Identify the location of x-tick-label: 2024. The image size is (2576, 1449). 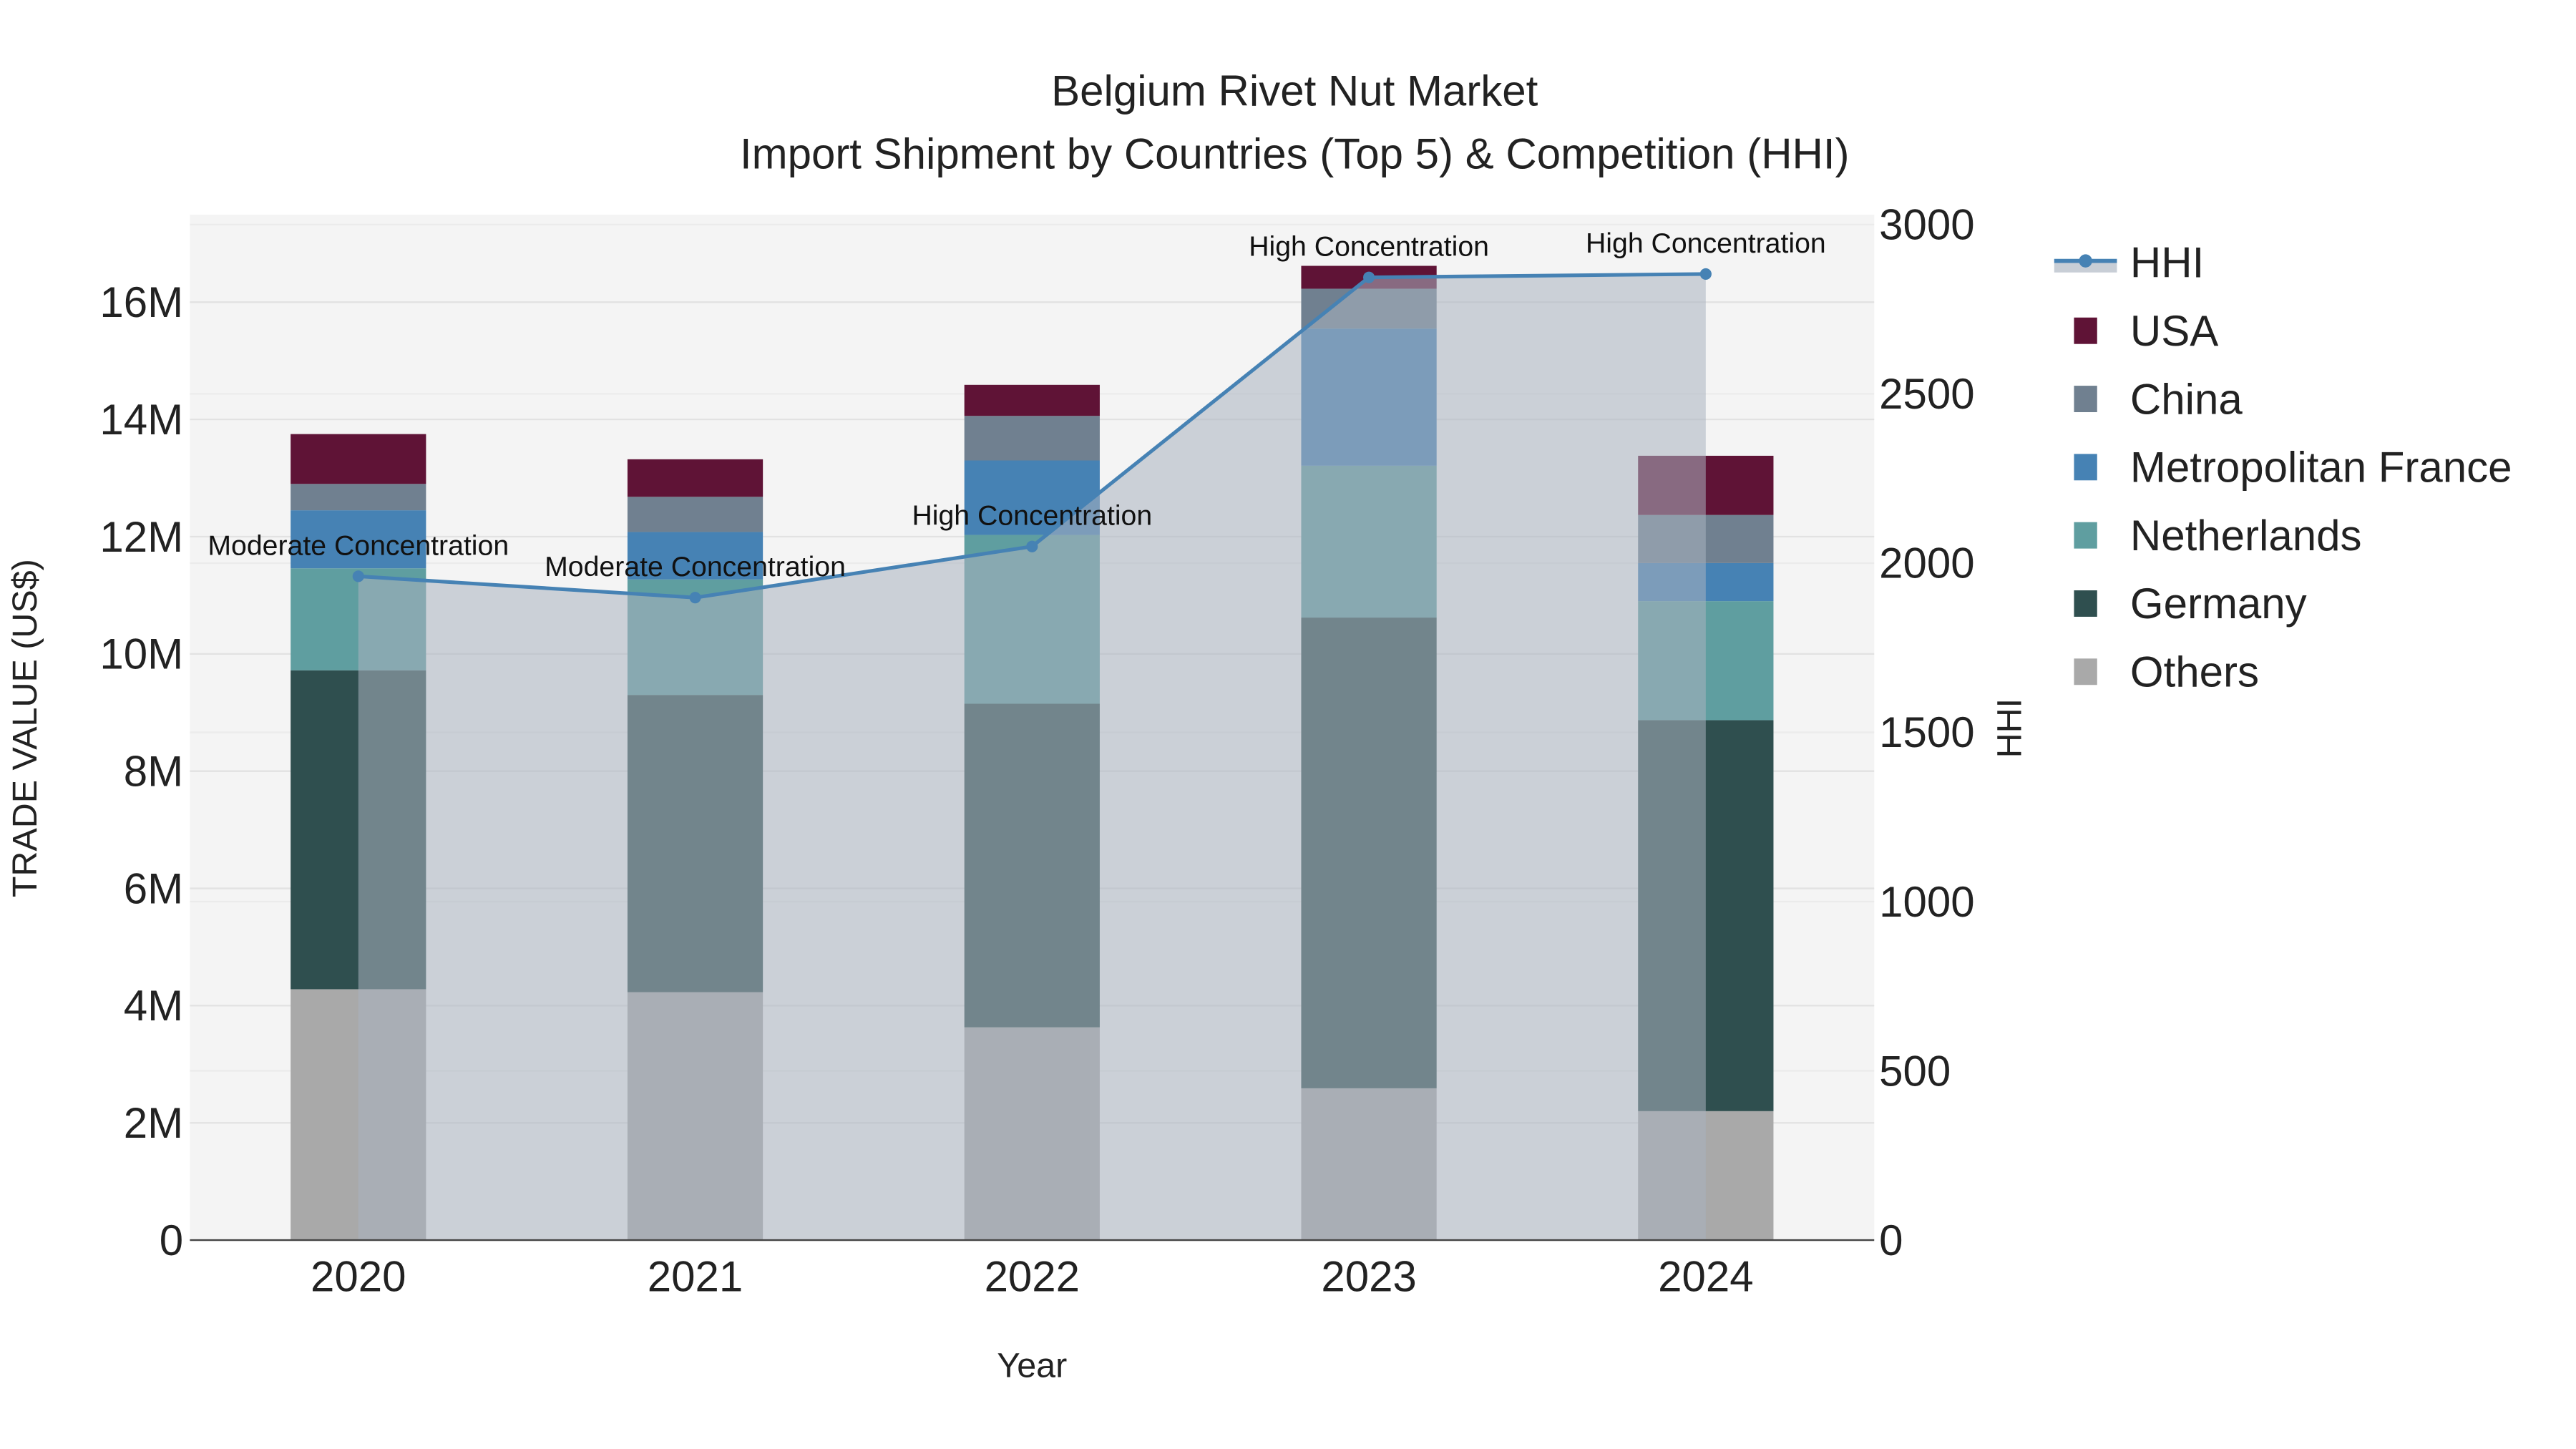
(1705, 1277).